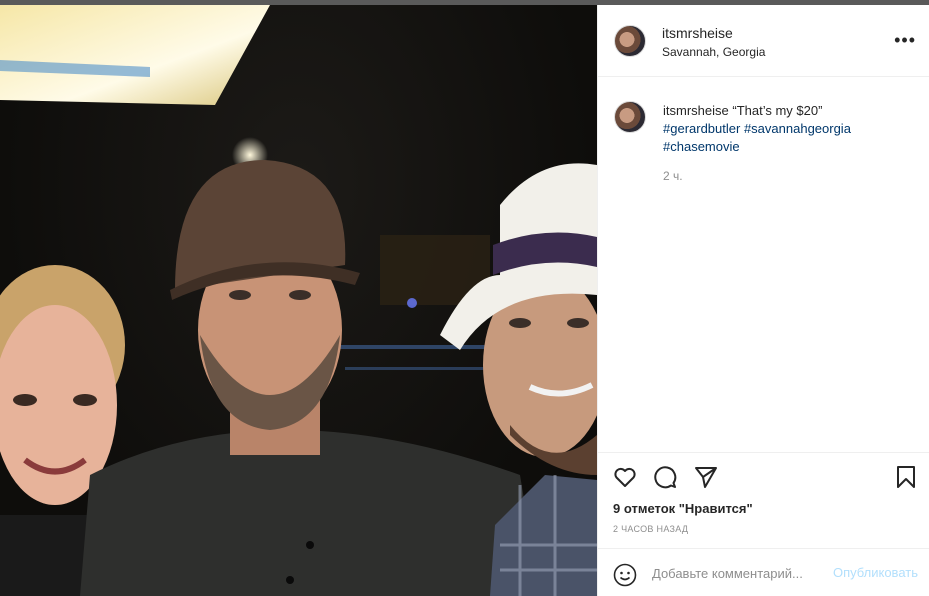 Image resolution: width=929 pixels, height=596 pixels. Describe the element at coordinates (683, 508) in the screenshot. I see `likes-count: 9 отметок "Нравится"` at that location.